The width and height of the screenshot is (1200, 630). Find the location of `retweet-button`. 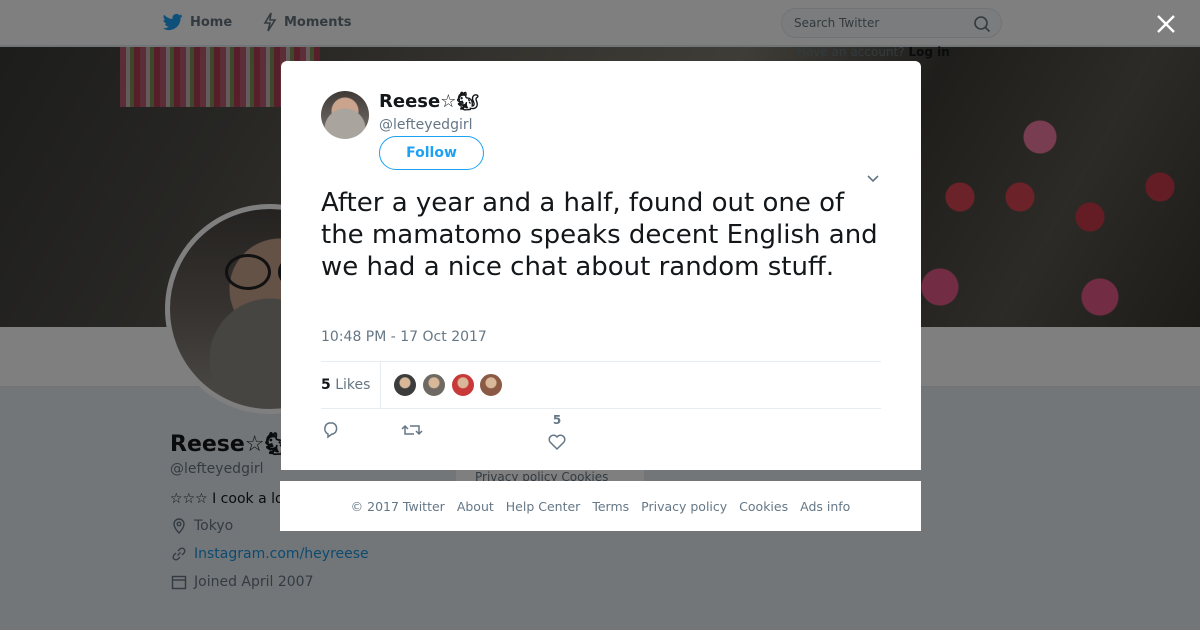

retweet-button is located at coordinates (412, 430).